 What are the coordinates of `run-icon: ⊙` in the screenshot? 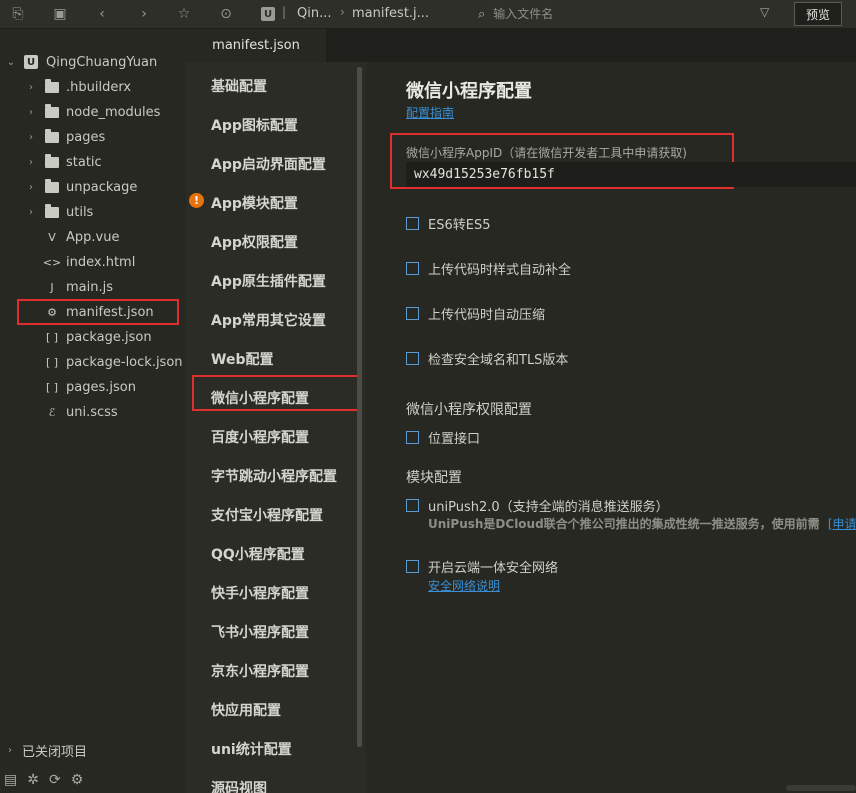 It's located at (226, 14).